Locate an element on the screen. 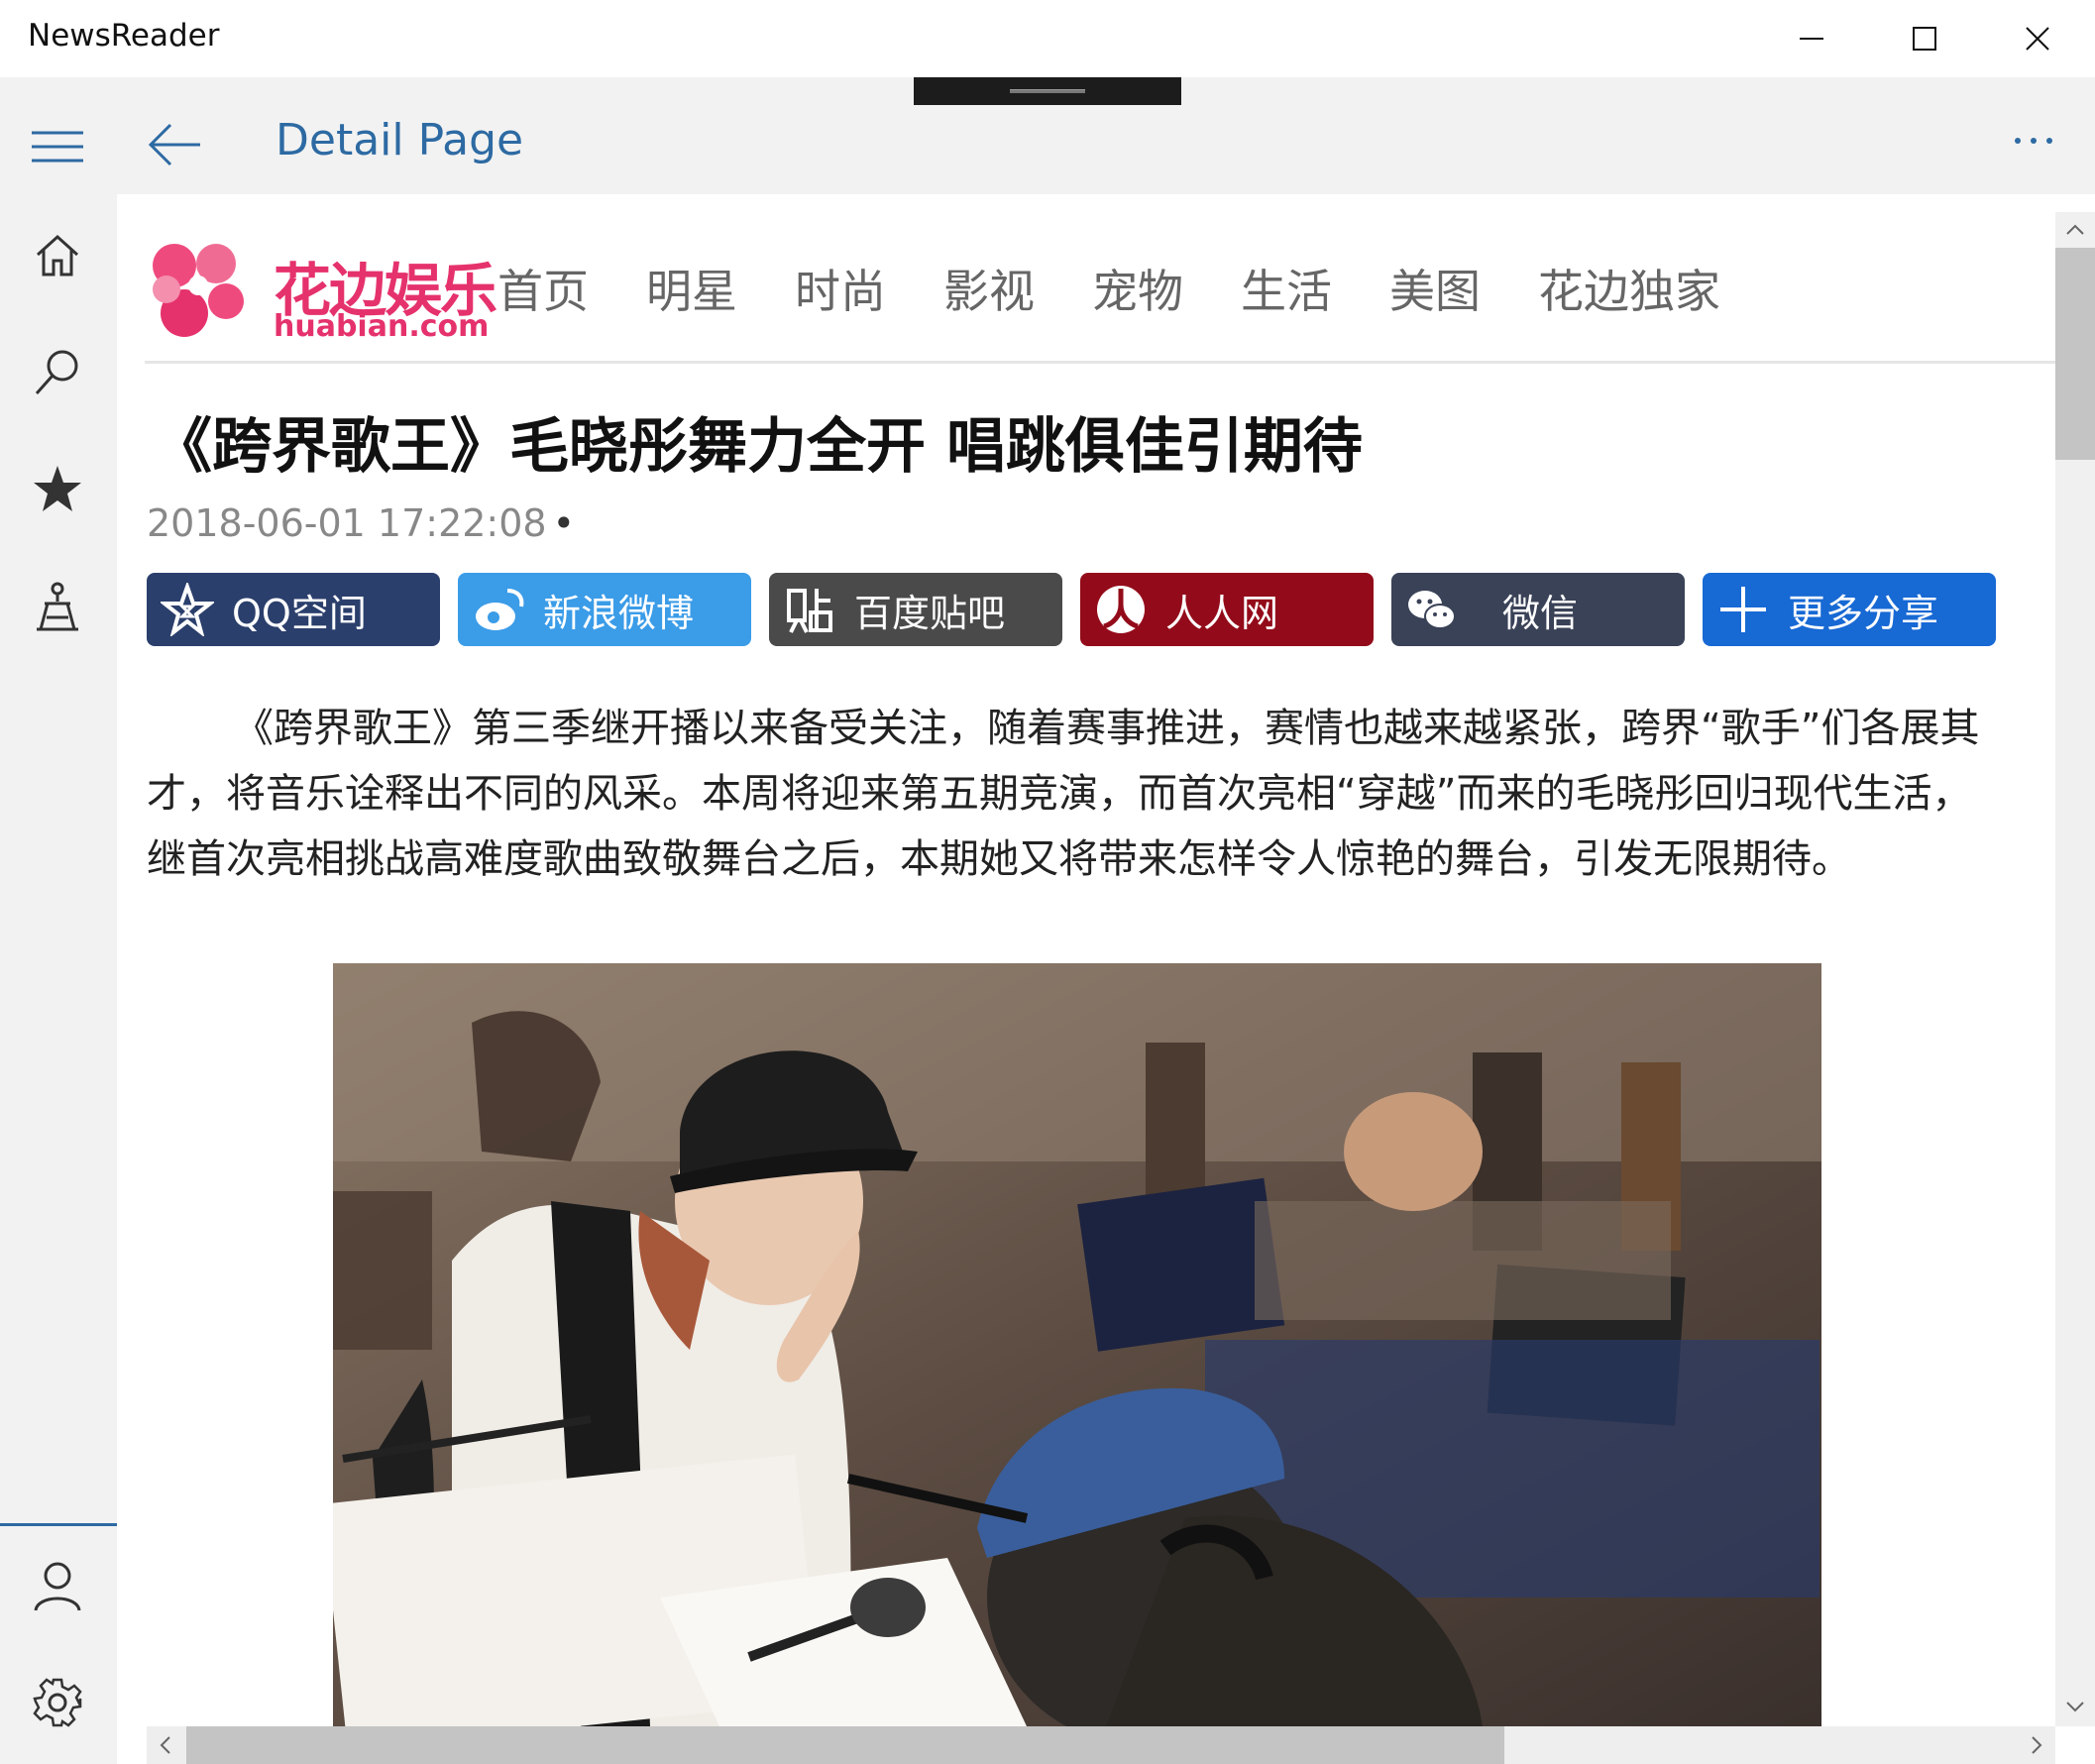  nav-pets: 宠物 is located at coordinates (1137, 288).